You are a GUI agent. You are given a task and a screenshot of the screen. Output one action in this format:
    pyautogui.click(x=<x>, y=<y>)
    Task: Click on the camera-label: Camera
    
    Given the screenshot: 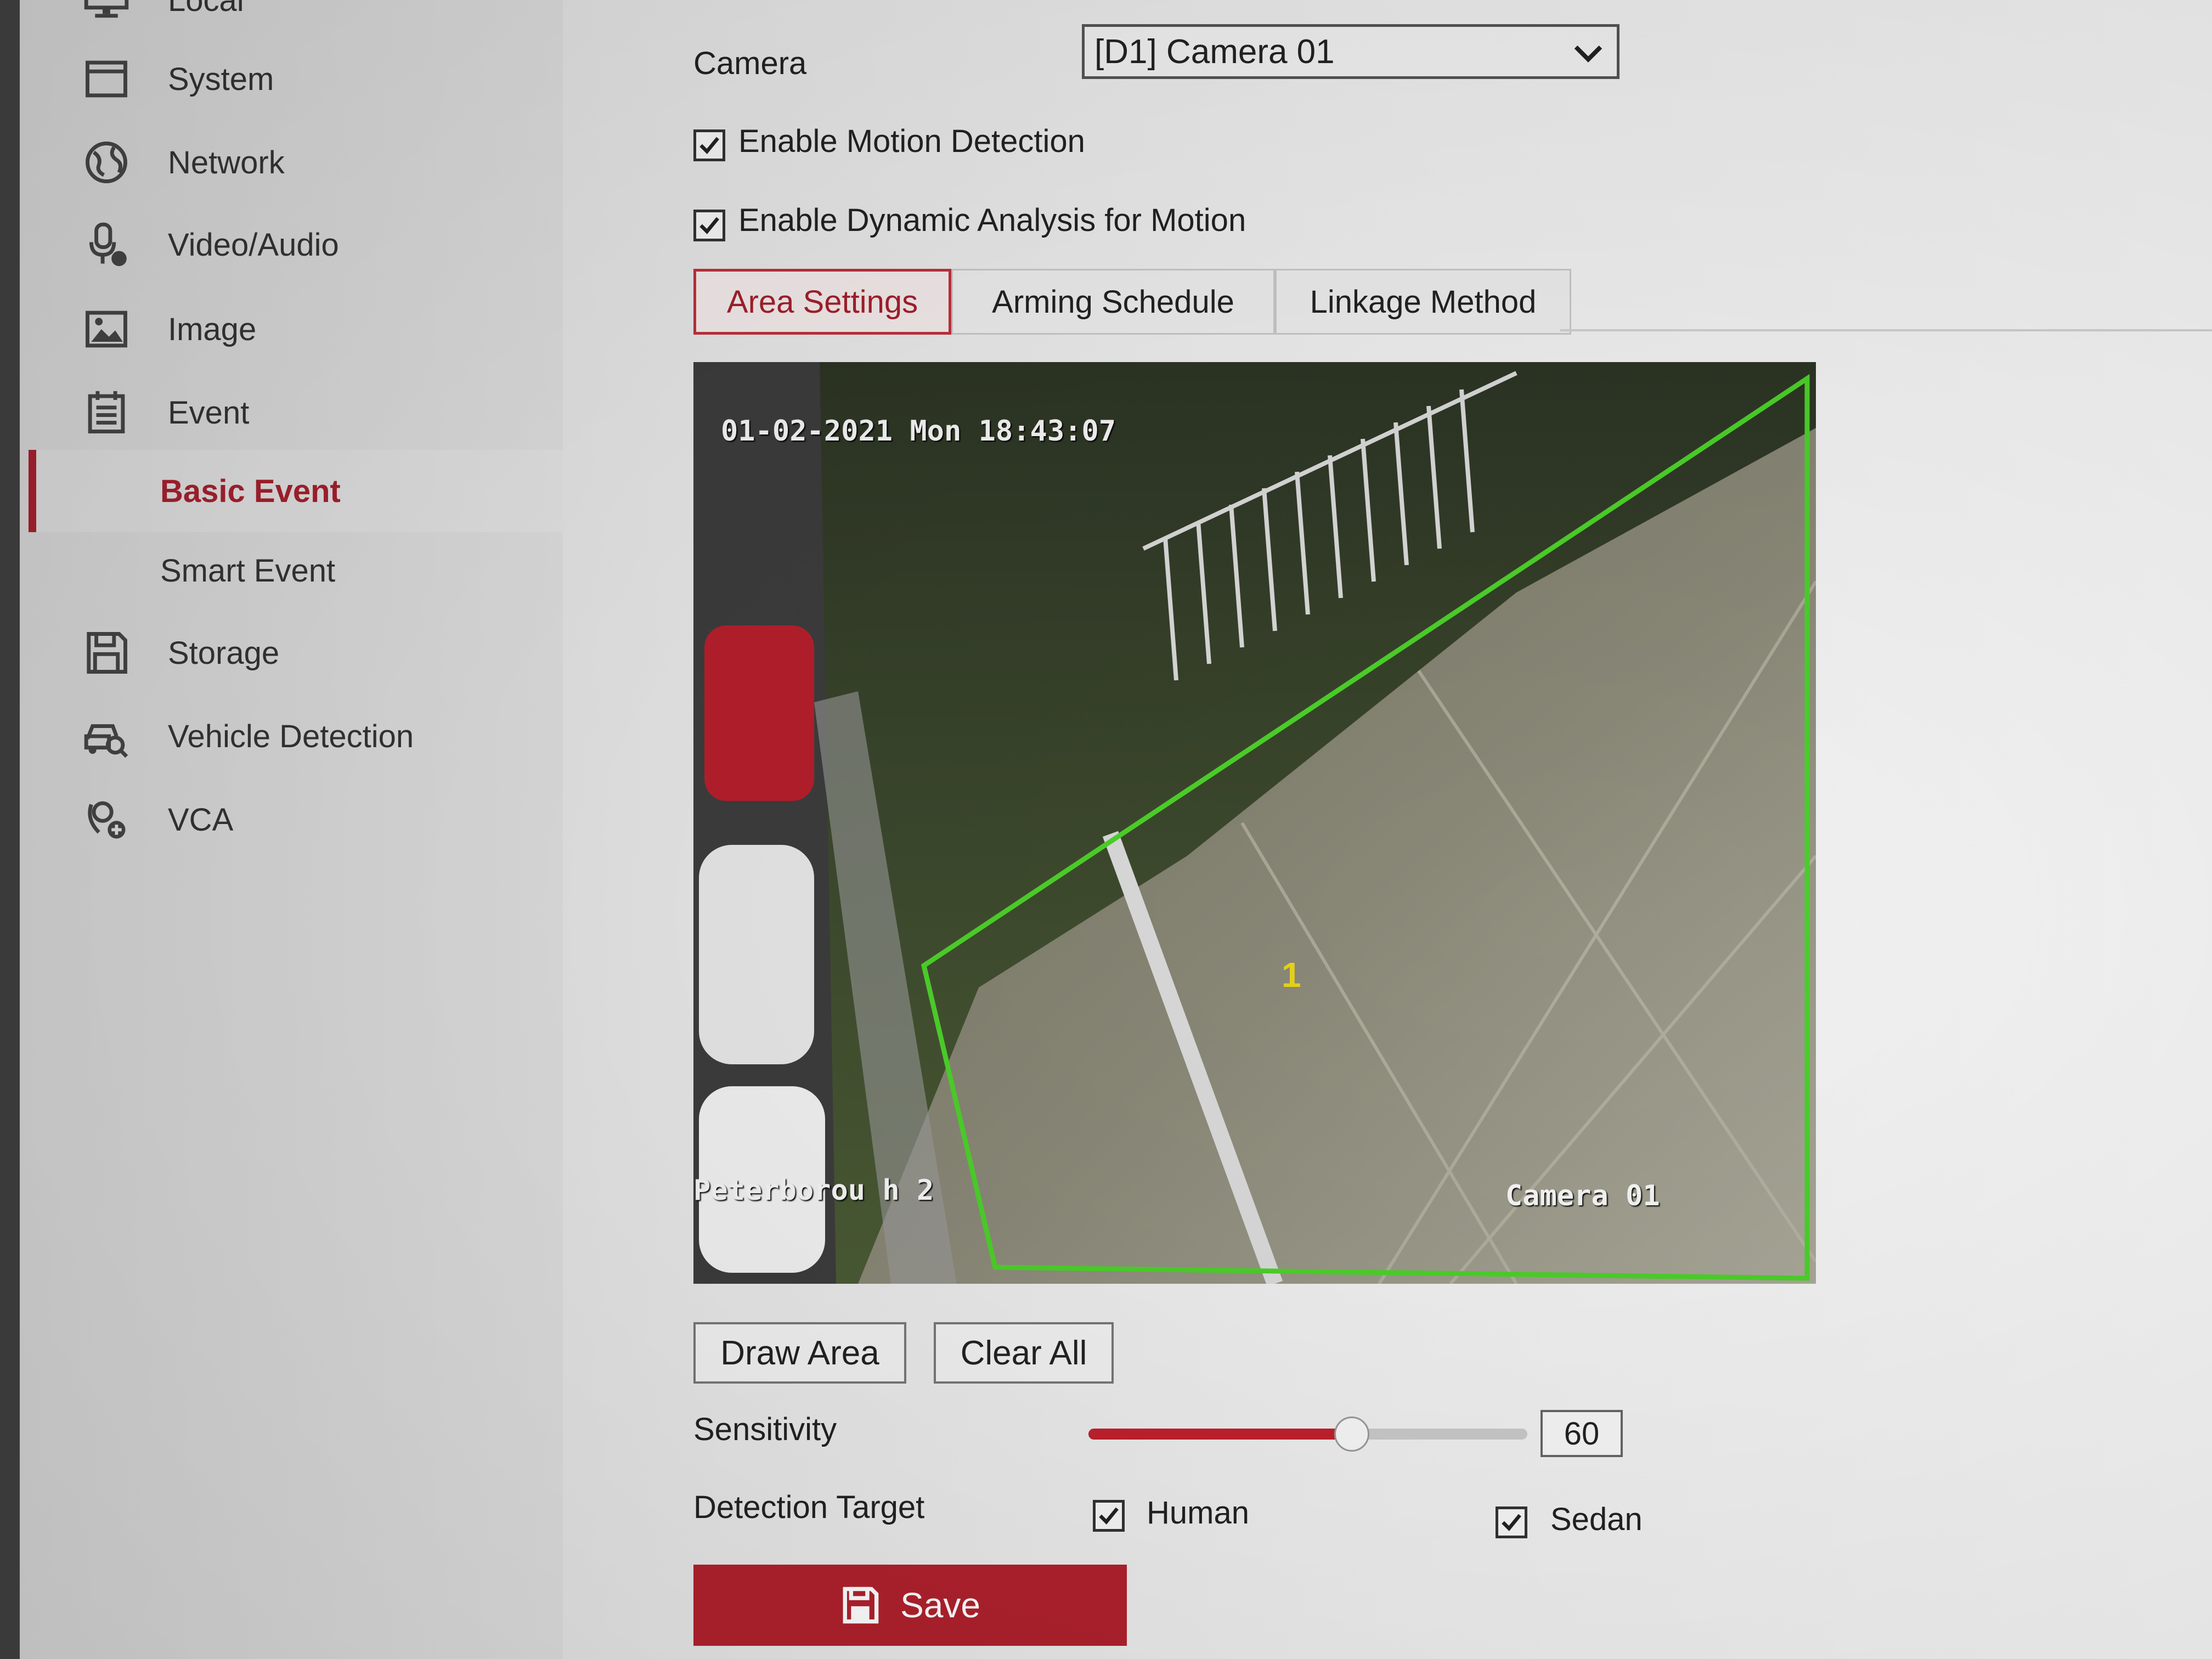 What is the action you would take?
    pyautogui.click(x=750, y=63)
    